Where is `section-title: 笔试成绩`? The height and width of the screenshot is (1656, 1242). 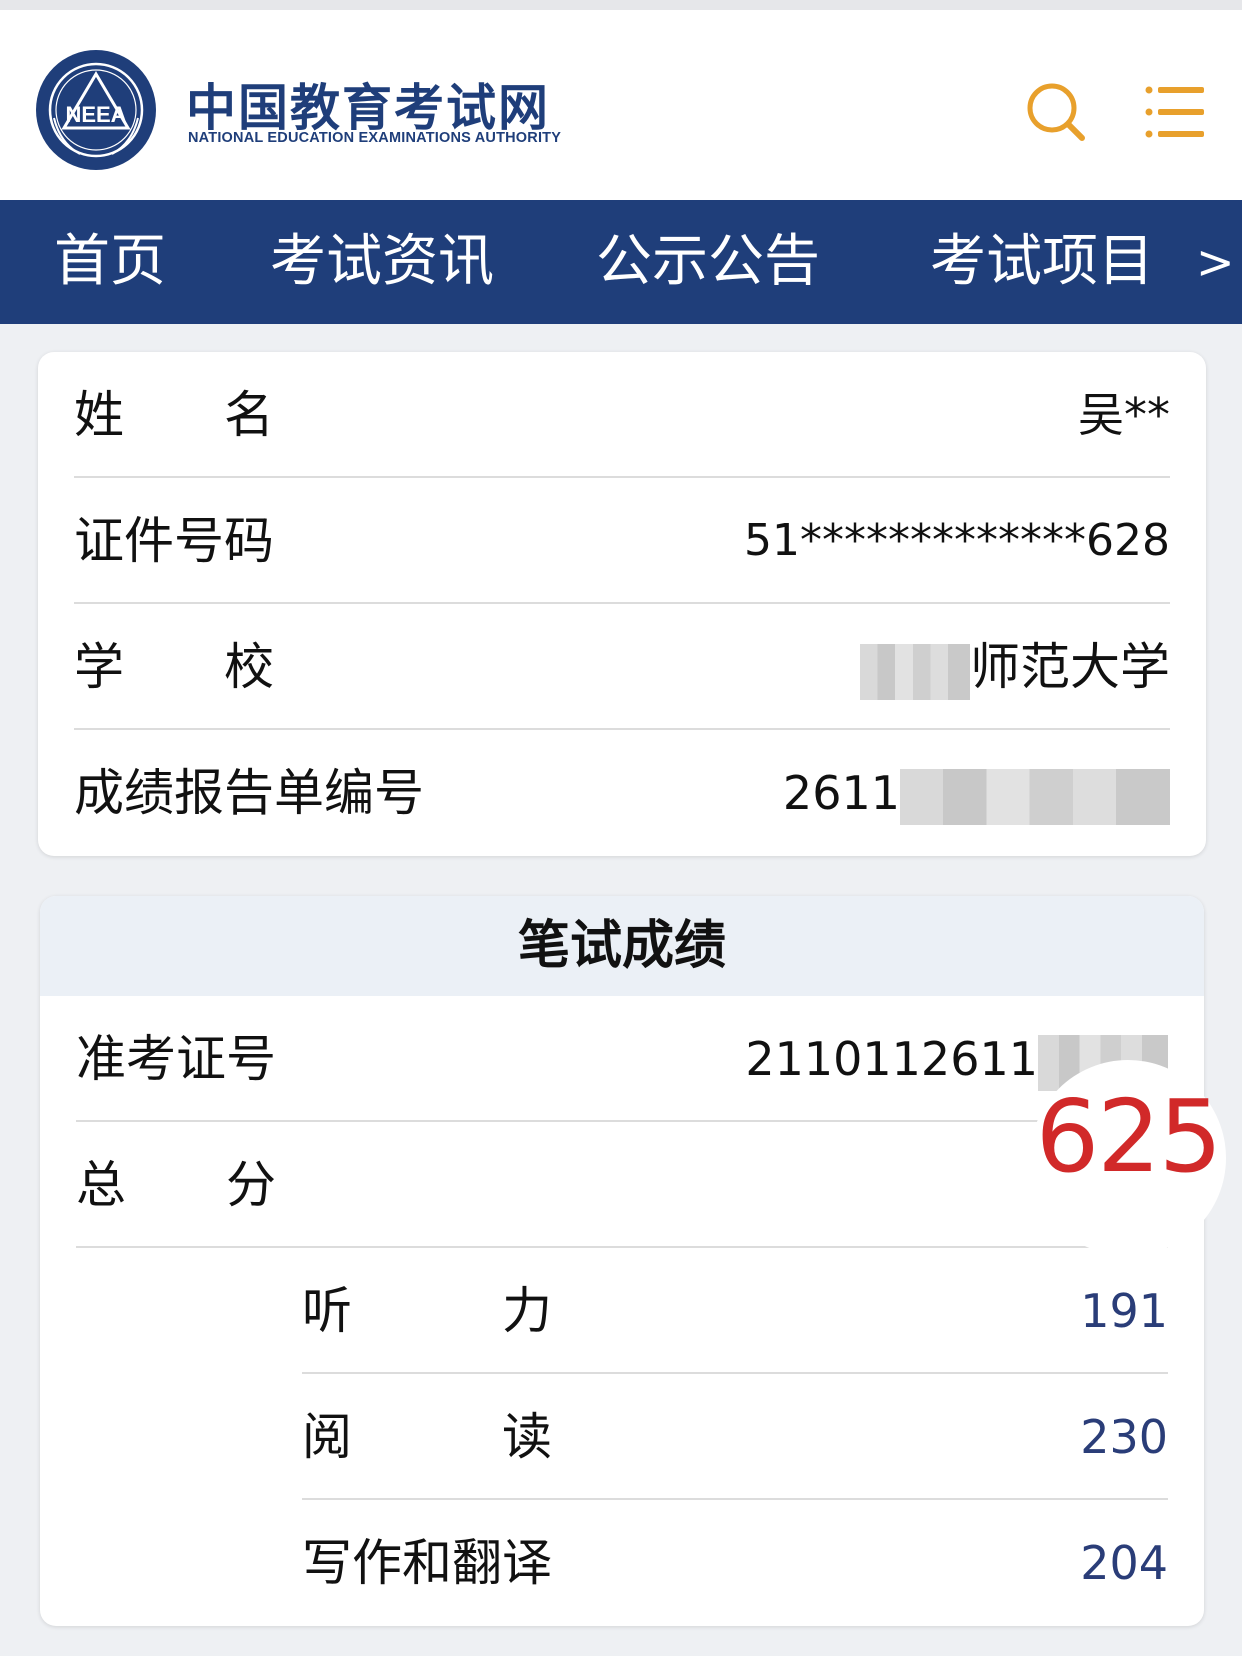 section-title: 笔试成绩 is located at coordinates (622, 946).